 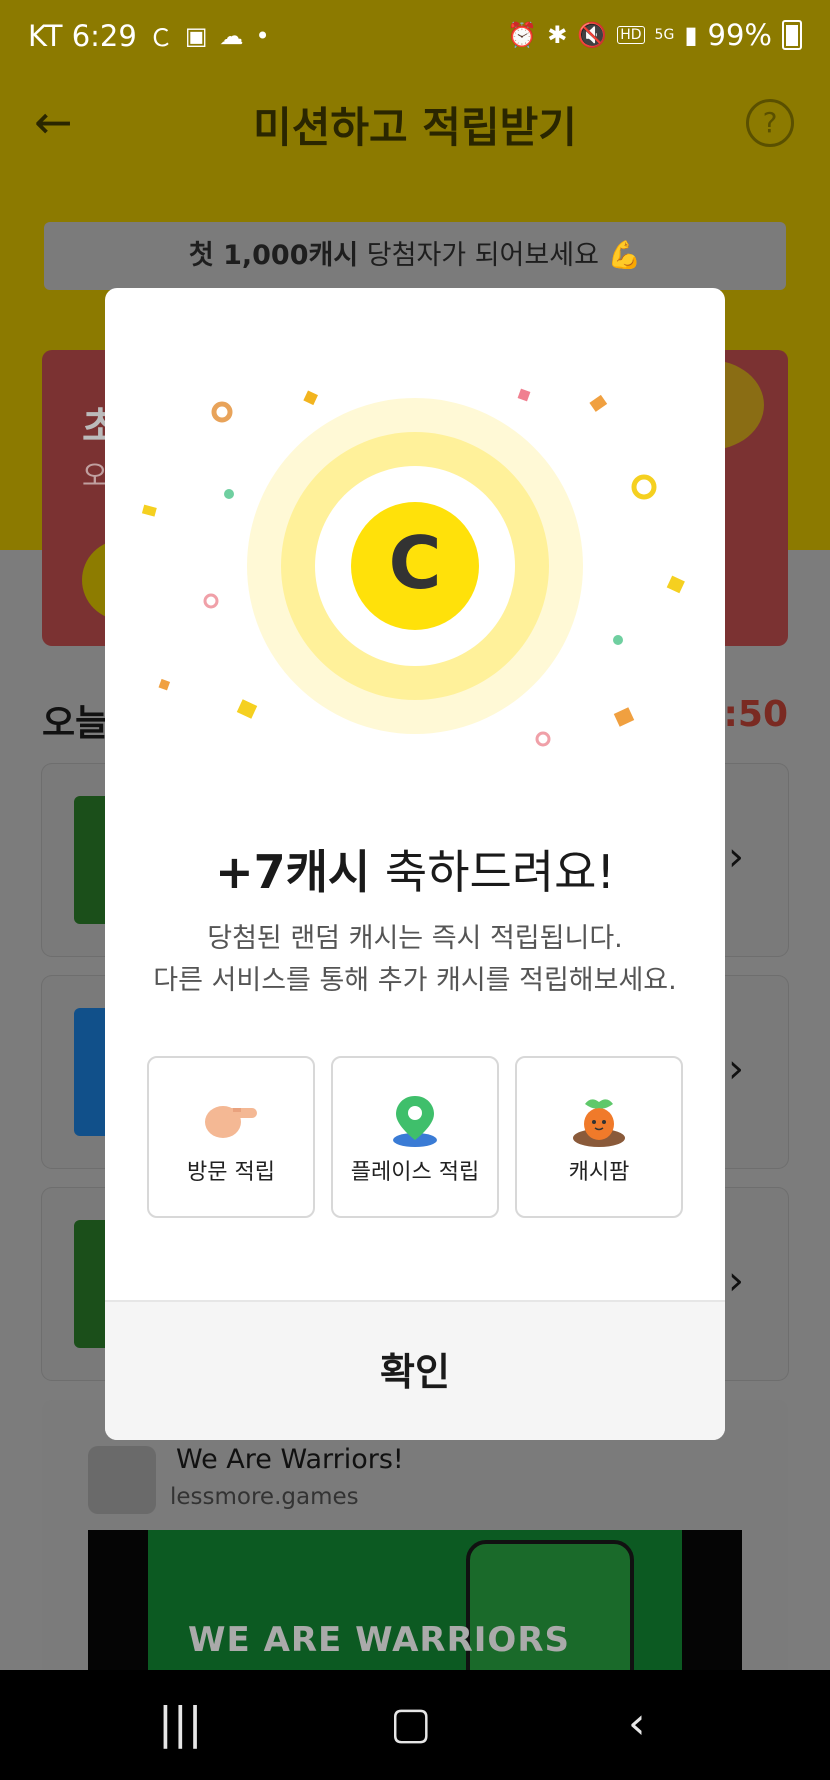 What do you see at coordinates (293, 872) in the screenshot?
I see `reward-amount: +7캐시` at bounding box center [293, 872].